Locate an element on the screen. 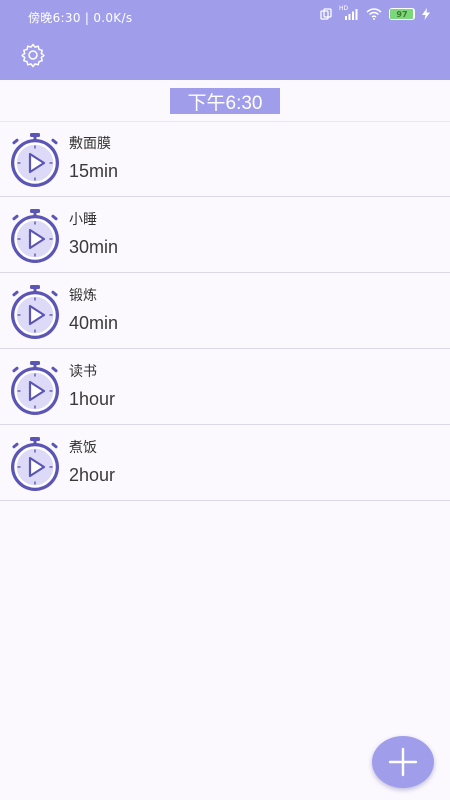 This screenshot has height=800, width=450. current-time: 下午6:30 is located at coordinates (225, 101).